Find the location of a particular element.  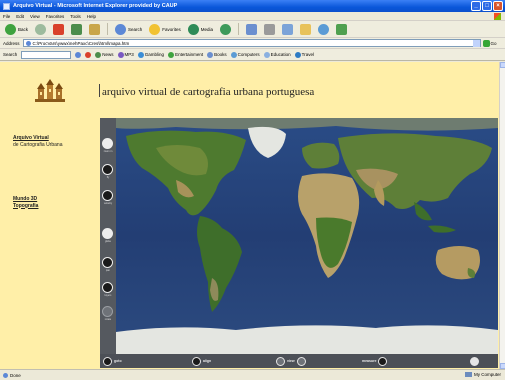

history-icon is located at coordinates (226, 29).